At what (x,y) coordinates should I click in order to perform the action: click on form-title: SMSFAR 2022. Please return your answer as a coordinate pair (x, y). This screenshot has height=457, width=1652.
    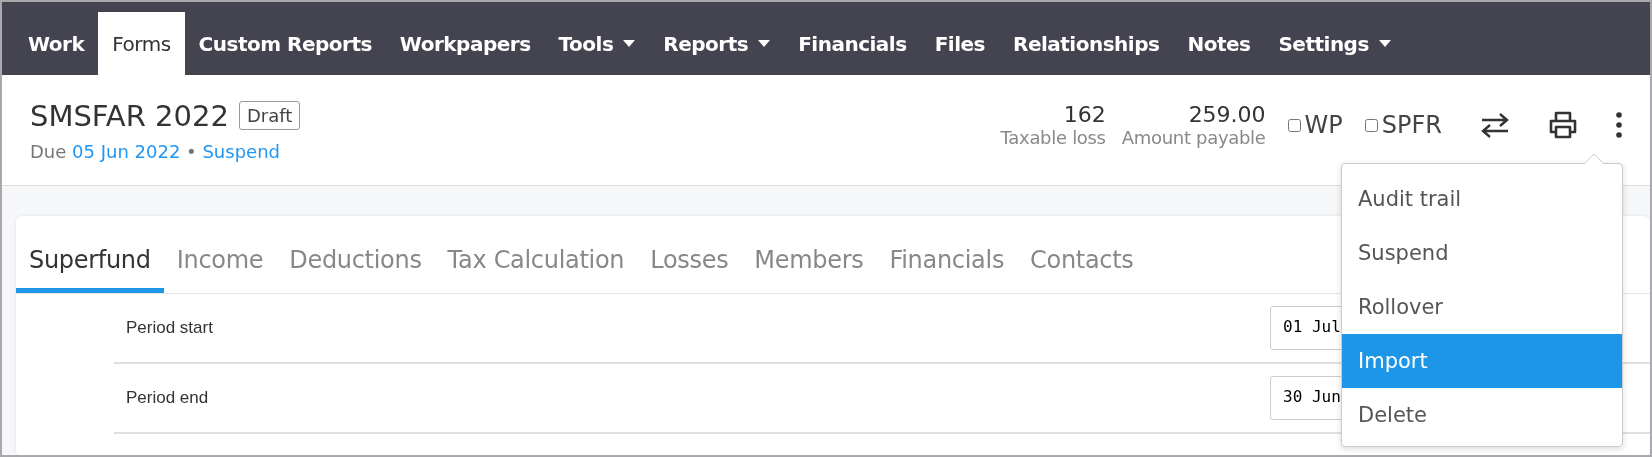
    Looking at the image, I should click on (129, 115).